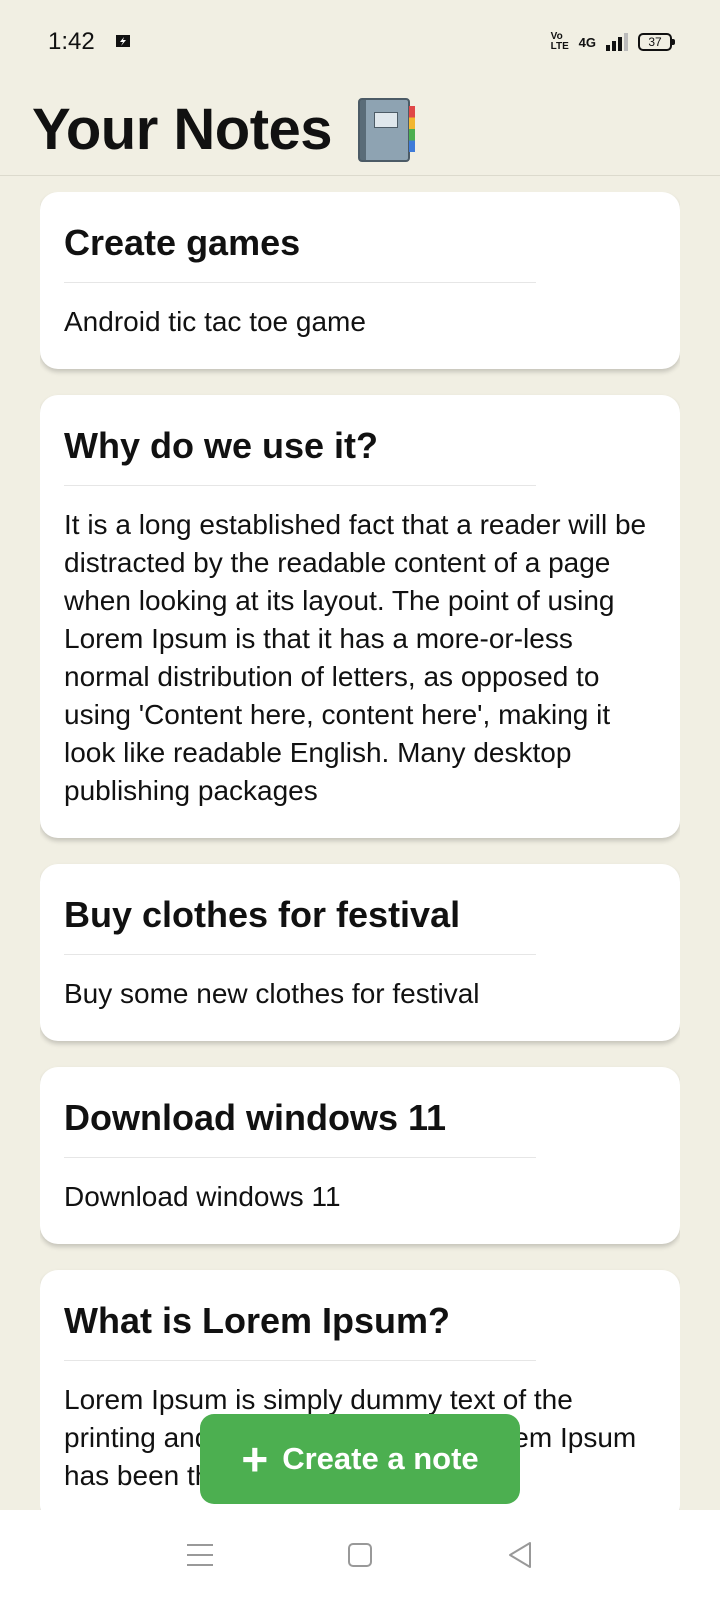 The width and height of the screenshot is (720, 1600). I want to click on status-time: 1:42, so click(71, 41).